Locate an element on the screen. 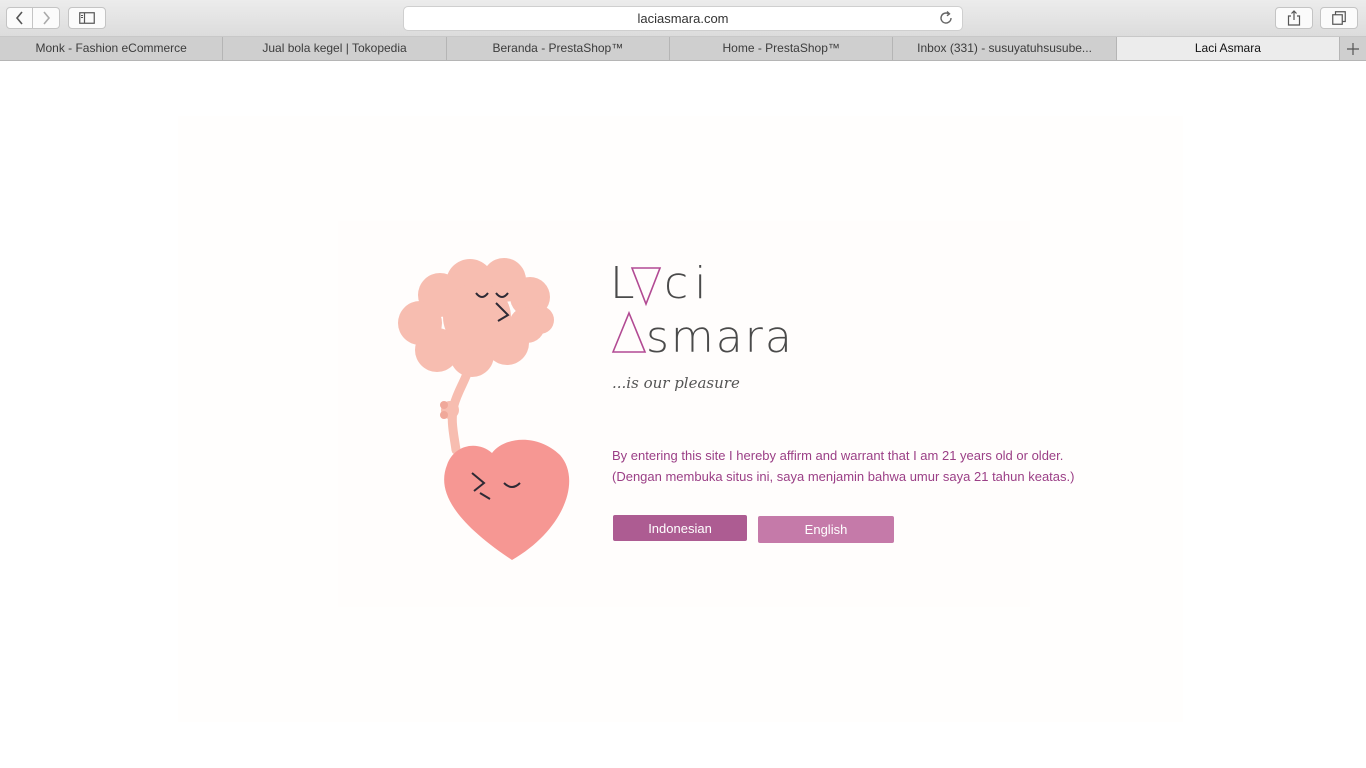 The height and width of the screenshot is (768, 1366). nav-buttons is located at coordinates (33, 18).